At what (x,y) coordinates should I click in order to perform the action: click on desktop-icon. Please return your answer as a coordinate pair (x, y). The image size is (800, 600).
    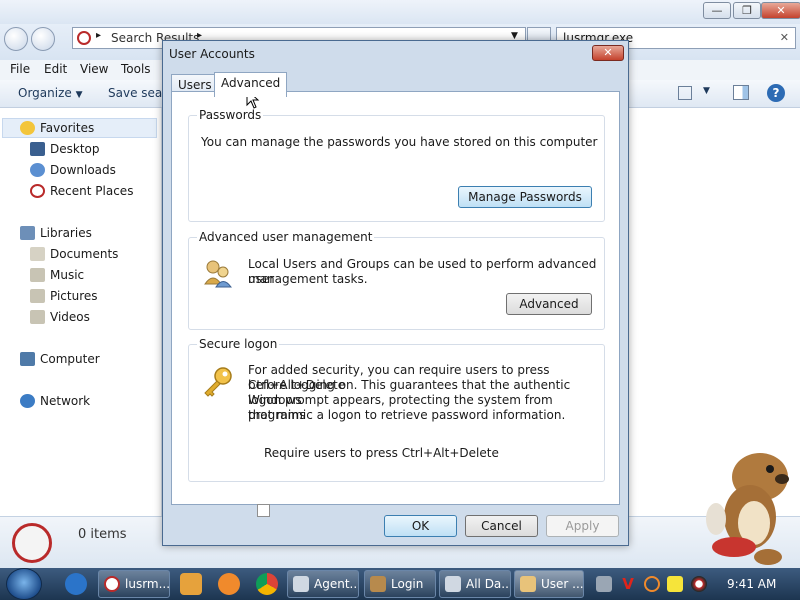
    Looking at the image, I should click on (37, 149).